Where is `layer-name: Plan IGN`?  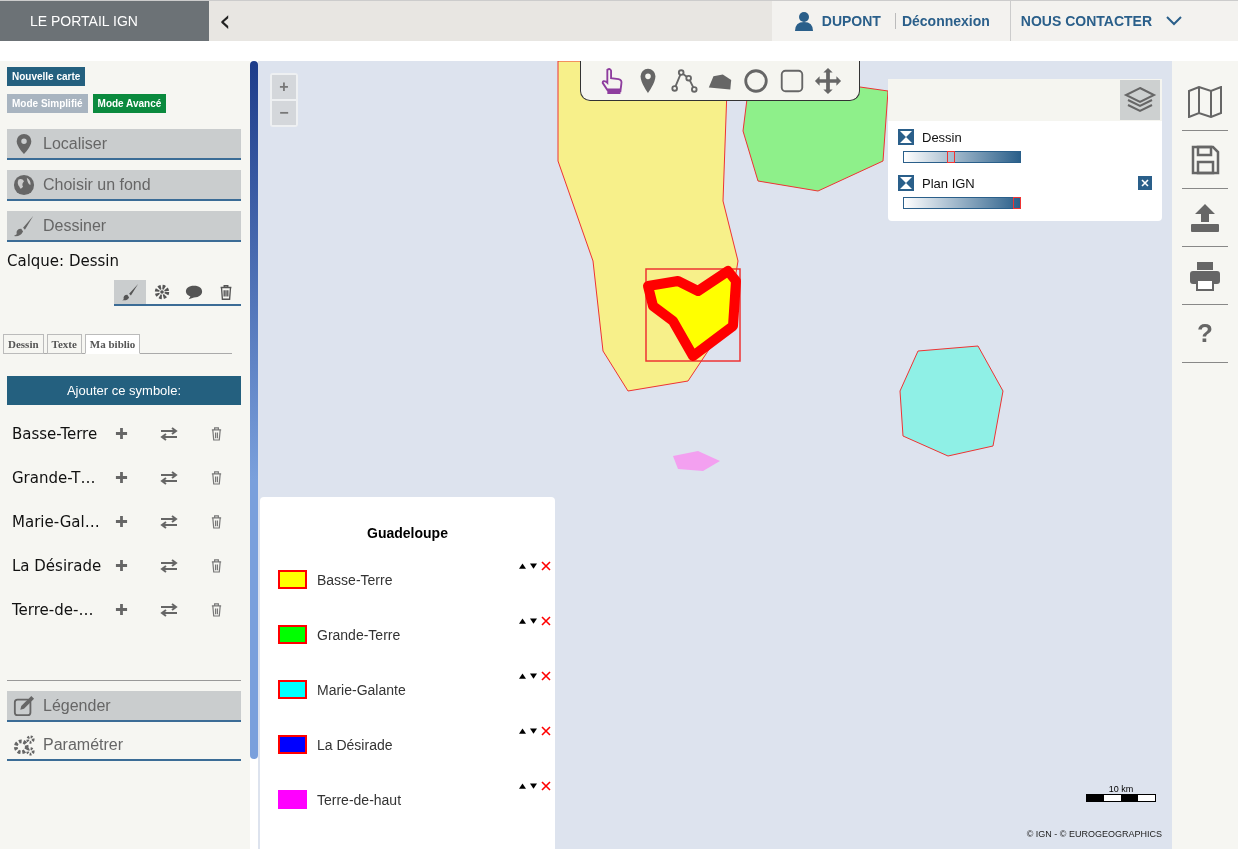 layer-name: Plan IGN is located at coordinates (948, 183).